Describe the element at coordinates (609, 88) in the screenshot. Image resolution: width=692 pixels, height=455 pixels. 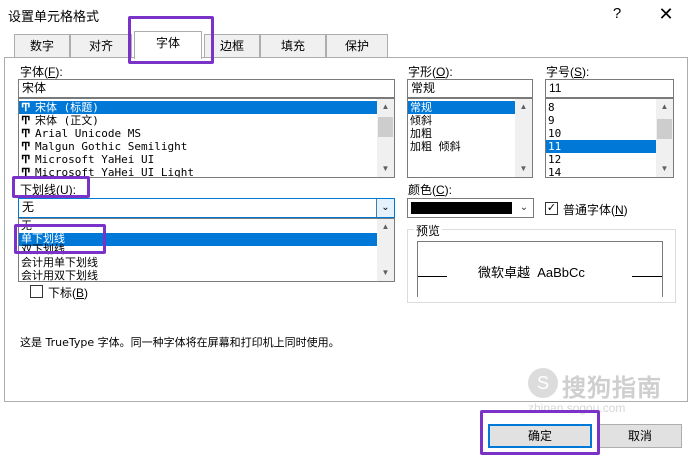
I see `size-input: 11` at that location.